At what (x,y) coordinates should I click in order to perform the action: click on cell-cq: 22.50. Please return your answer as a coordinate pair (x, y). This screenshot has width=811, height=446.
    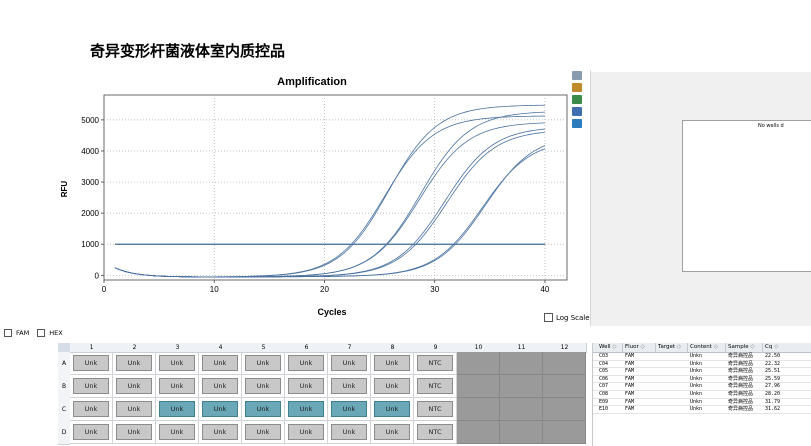
    Looking at the image, I should click on (773, 356).